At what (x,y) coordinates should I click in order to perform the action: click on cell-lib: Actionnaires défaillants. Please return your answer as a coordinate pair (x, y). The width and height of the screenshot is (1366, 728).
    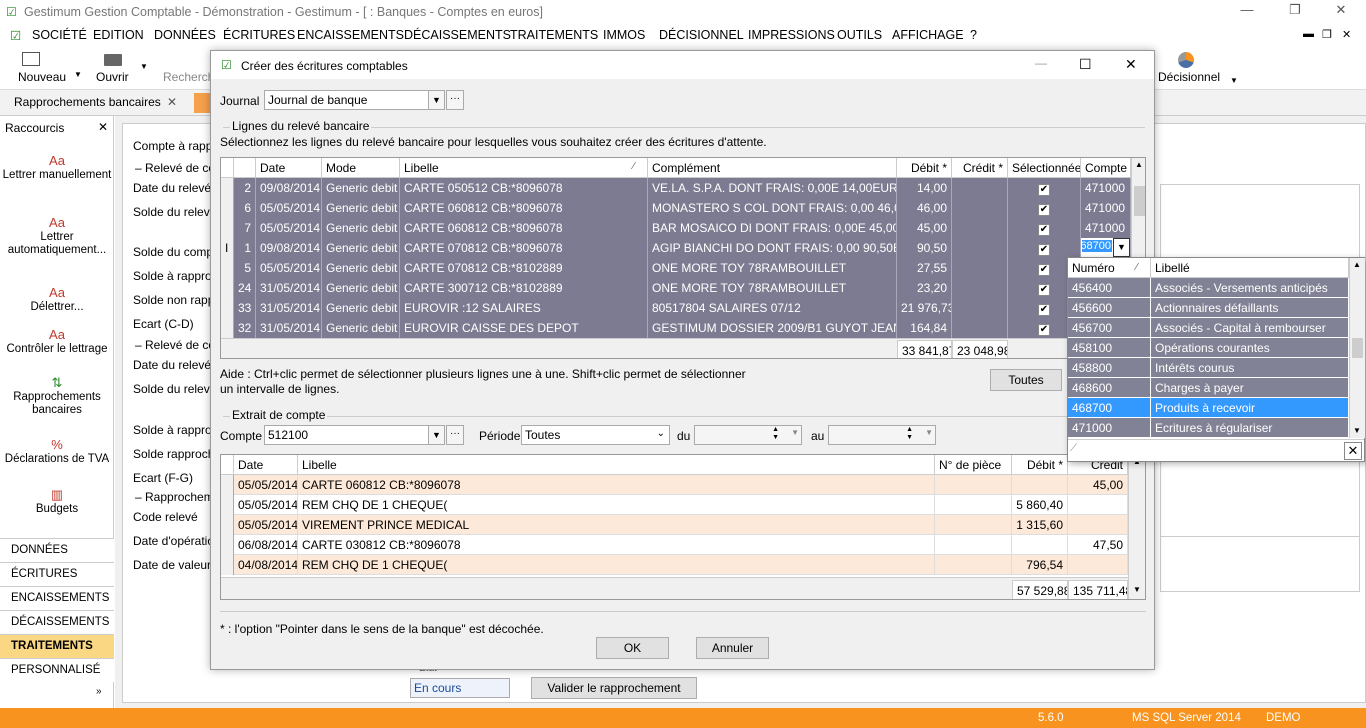
    Looking at the image, I should click on (1250, 308).